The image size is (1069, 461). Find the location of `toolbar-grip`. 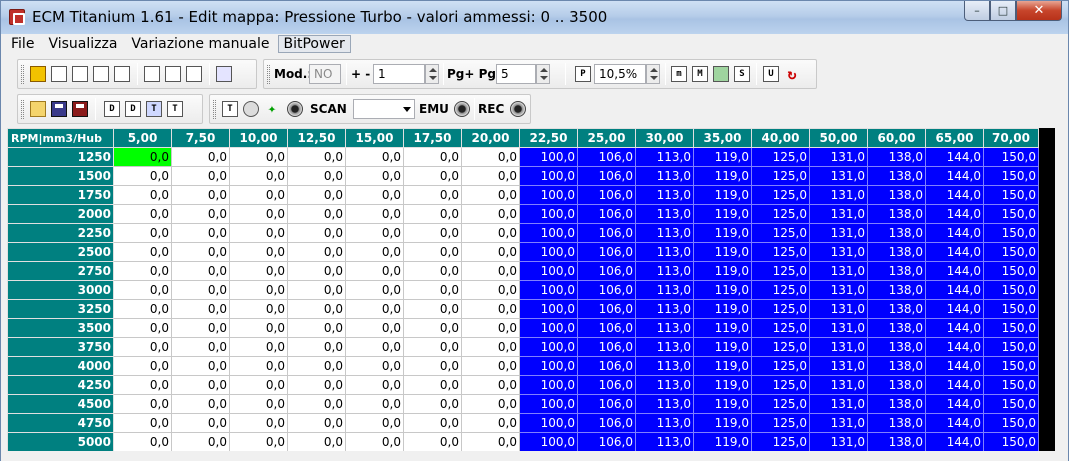

toolbar-grip is located at coordinates (22, 74).